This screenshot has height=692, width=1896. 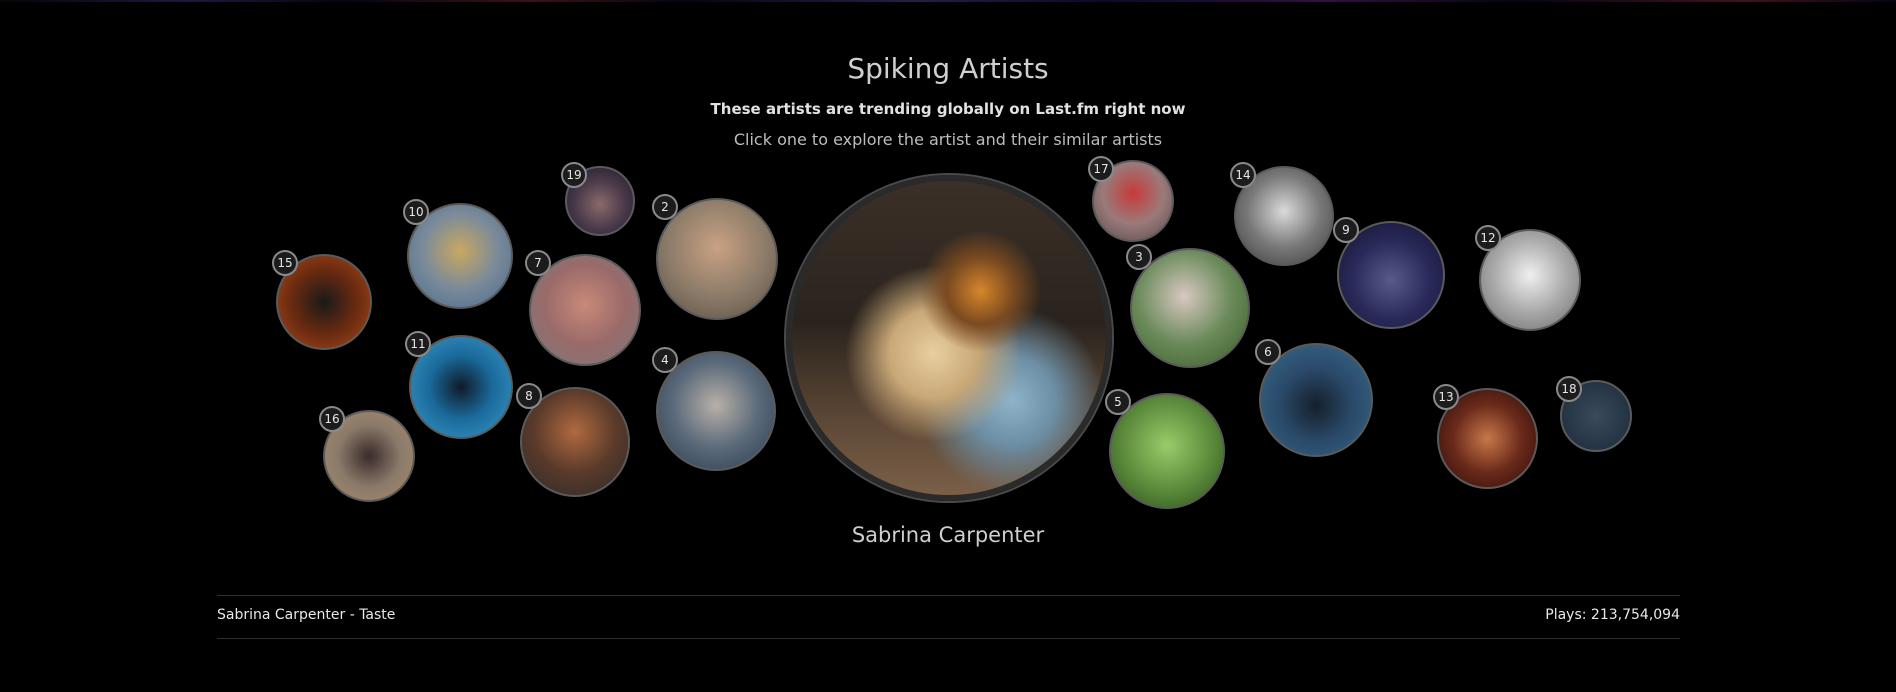 I want to click on divider-top, so click(x=948, y=595).